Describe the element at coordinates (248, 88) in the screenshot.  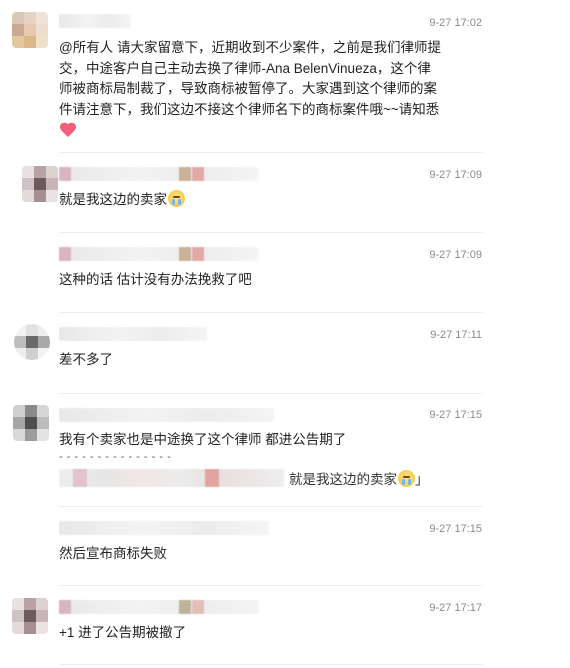
I see `message-line: 师被商标局制裁了，导致商标被暂停了。大家遇到这个律师的案` at that location.